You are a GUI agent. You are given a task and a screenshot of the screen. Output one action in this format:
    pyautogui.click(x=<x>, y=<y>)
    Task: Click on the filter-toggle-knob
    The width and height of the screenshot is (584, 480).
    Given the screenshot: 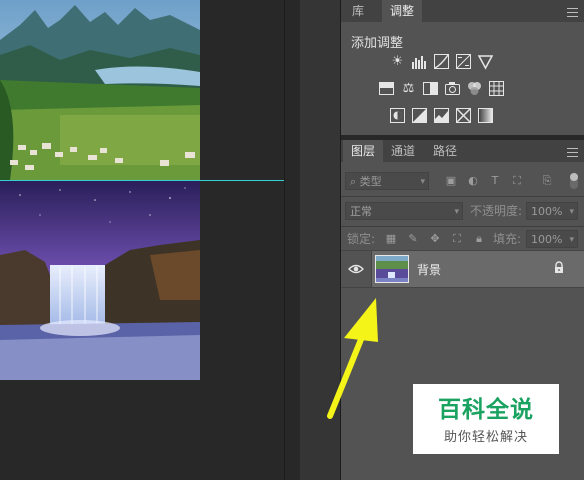 What is the action you would take?
    pyautogui.click(x=574, y=177)
    